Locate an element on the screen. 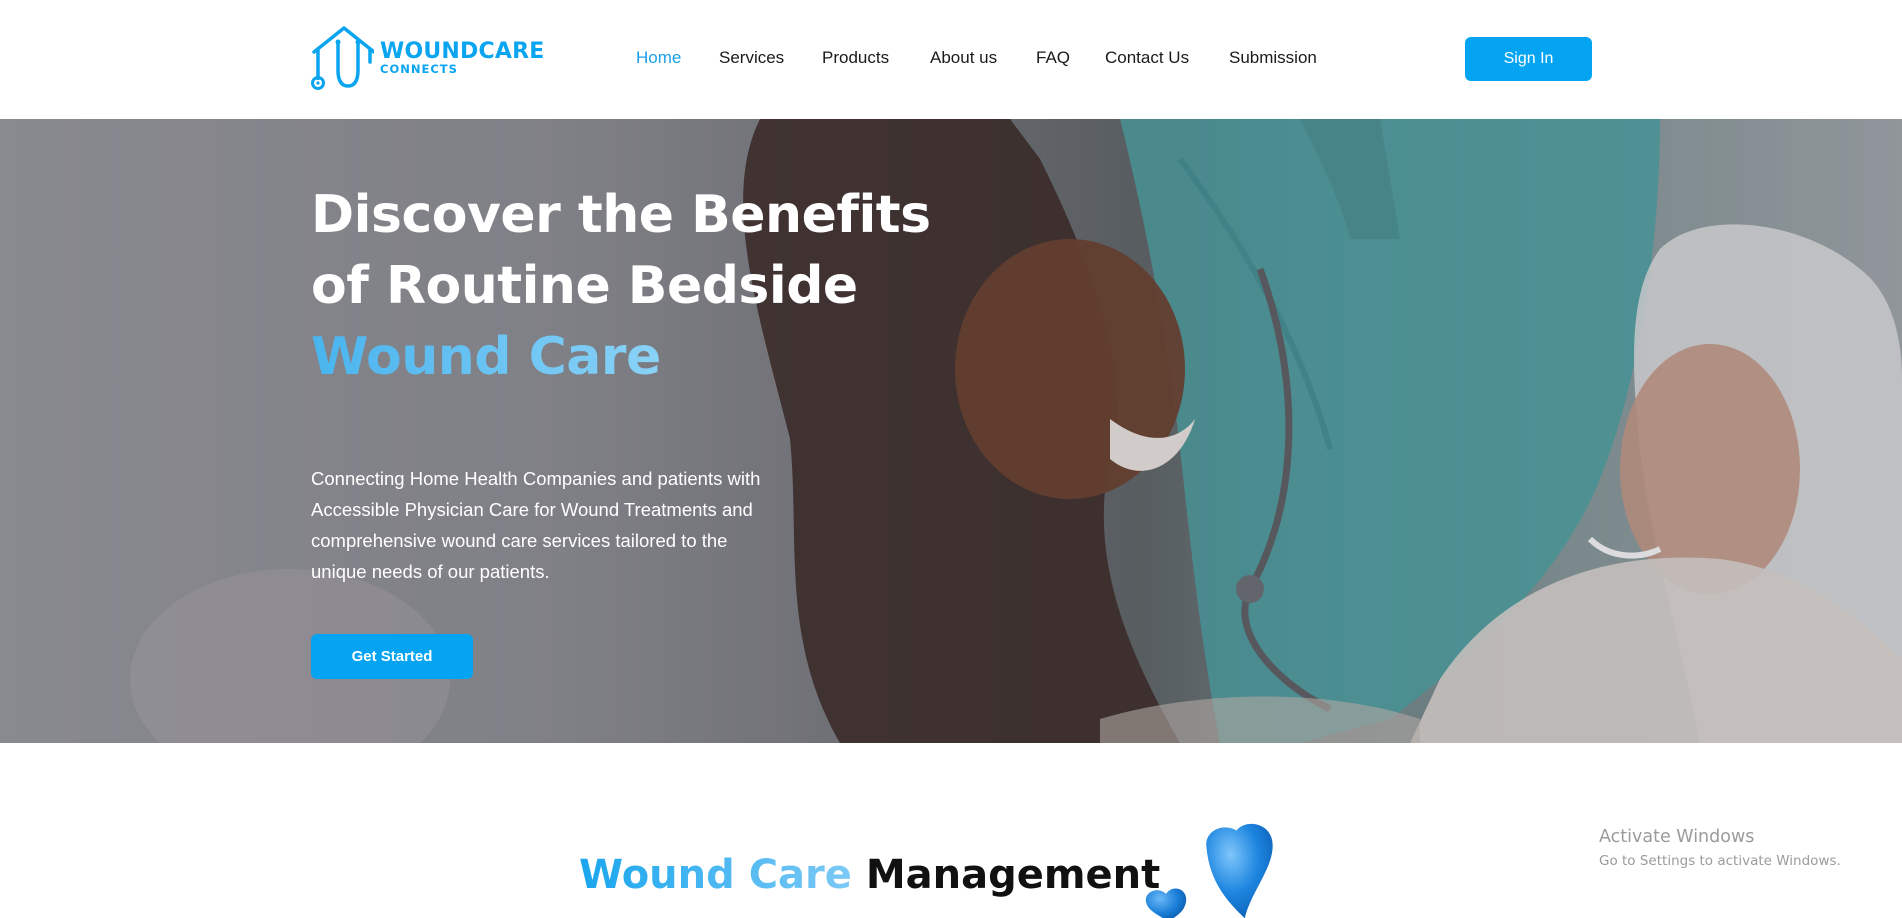 Image resolution: width=1902 pixels, height=918 pixels. house-stethoscope-icon is located at coordinates (342, 58).